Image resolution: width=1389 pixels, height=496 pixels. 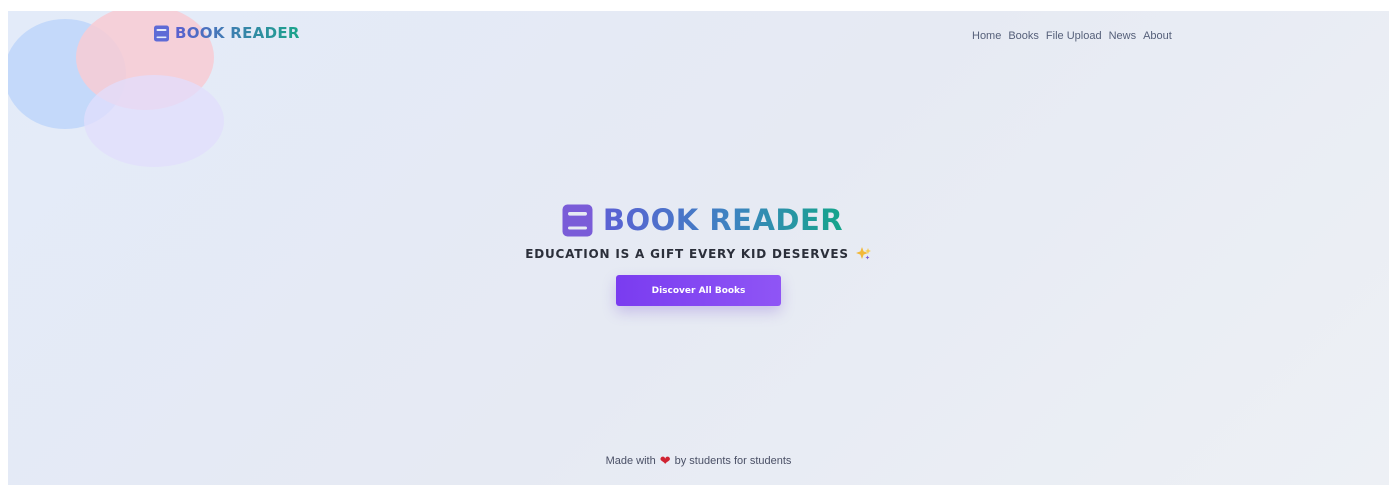 What do you see at coordinates (698, 290) in the screenshot?
I see `discover-all-books-button: Discover All Books` at bounding box center [698, 290].